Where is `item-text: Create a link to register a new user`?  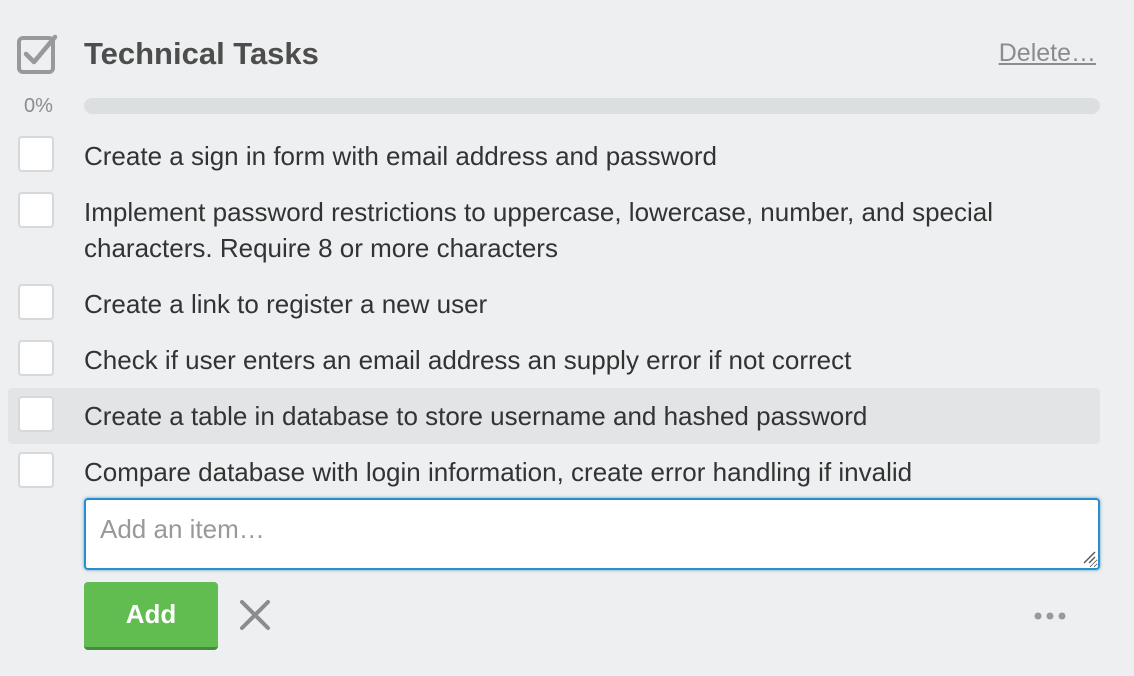
item-text: Create a link to register a new user is located at coordinates (584, 304).